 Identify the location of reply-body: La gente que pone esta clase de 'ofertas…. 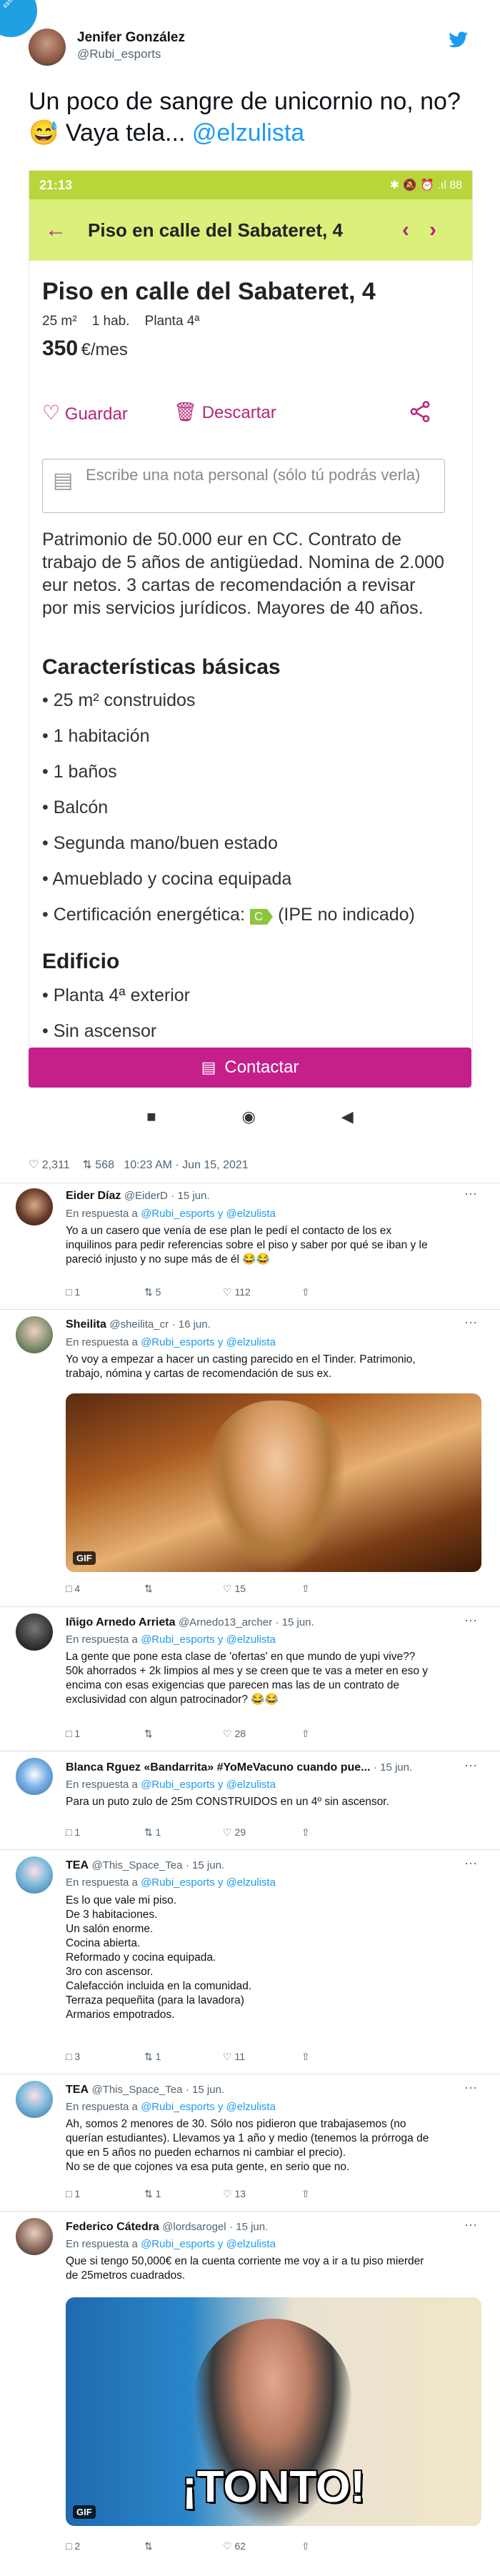
(247, 1678).